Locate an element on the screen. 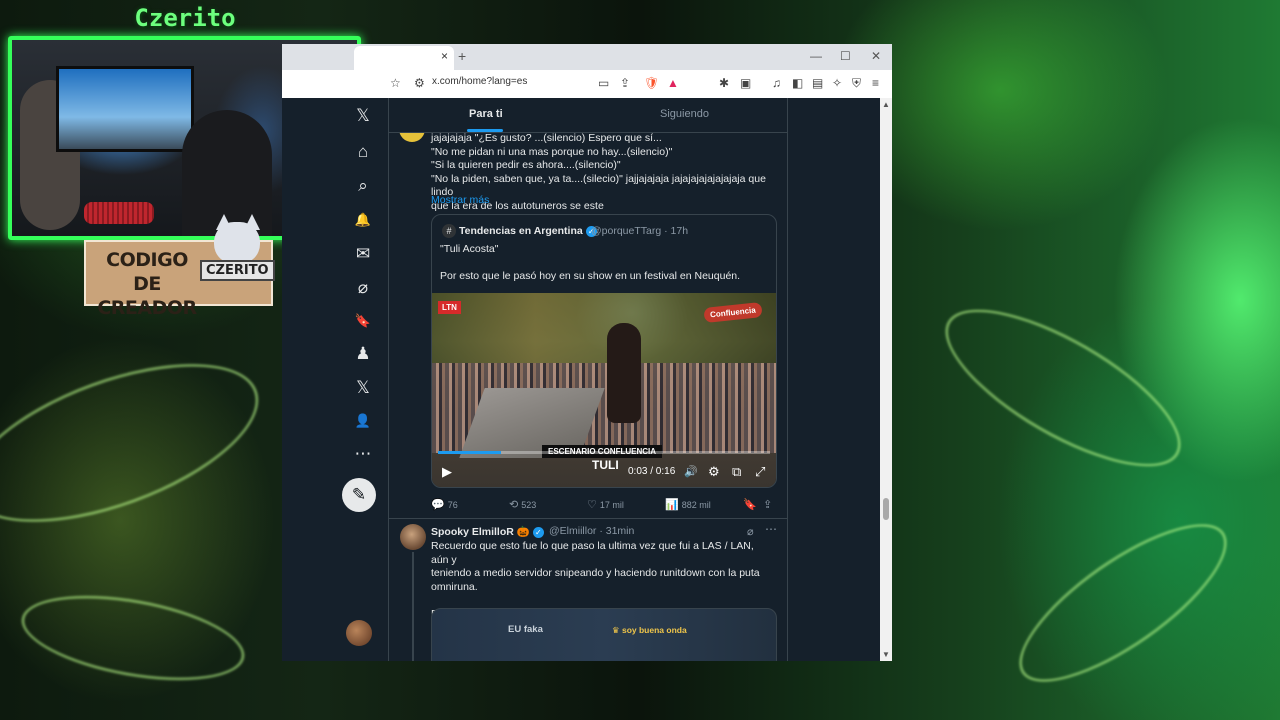  reply-count: 76 is located at coordinates (452, 505).